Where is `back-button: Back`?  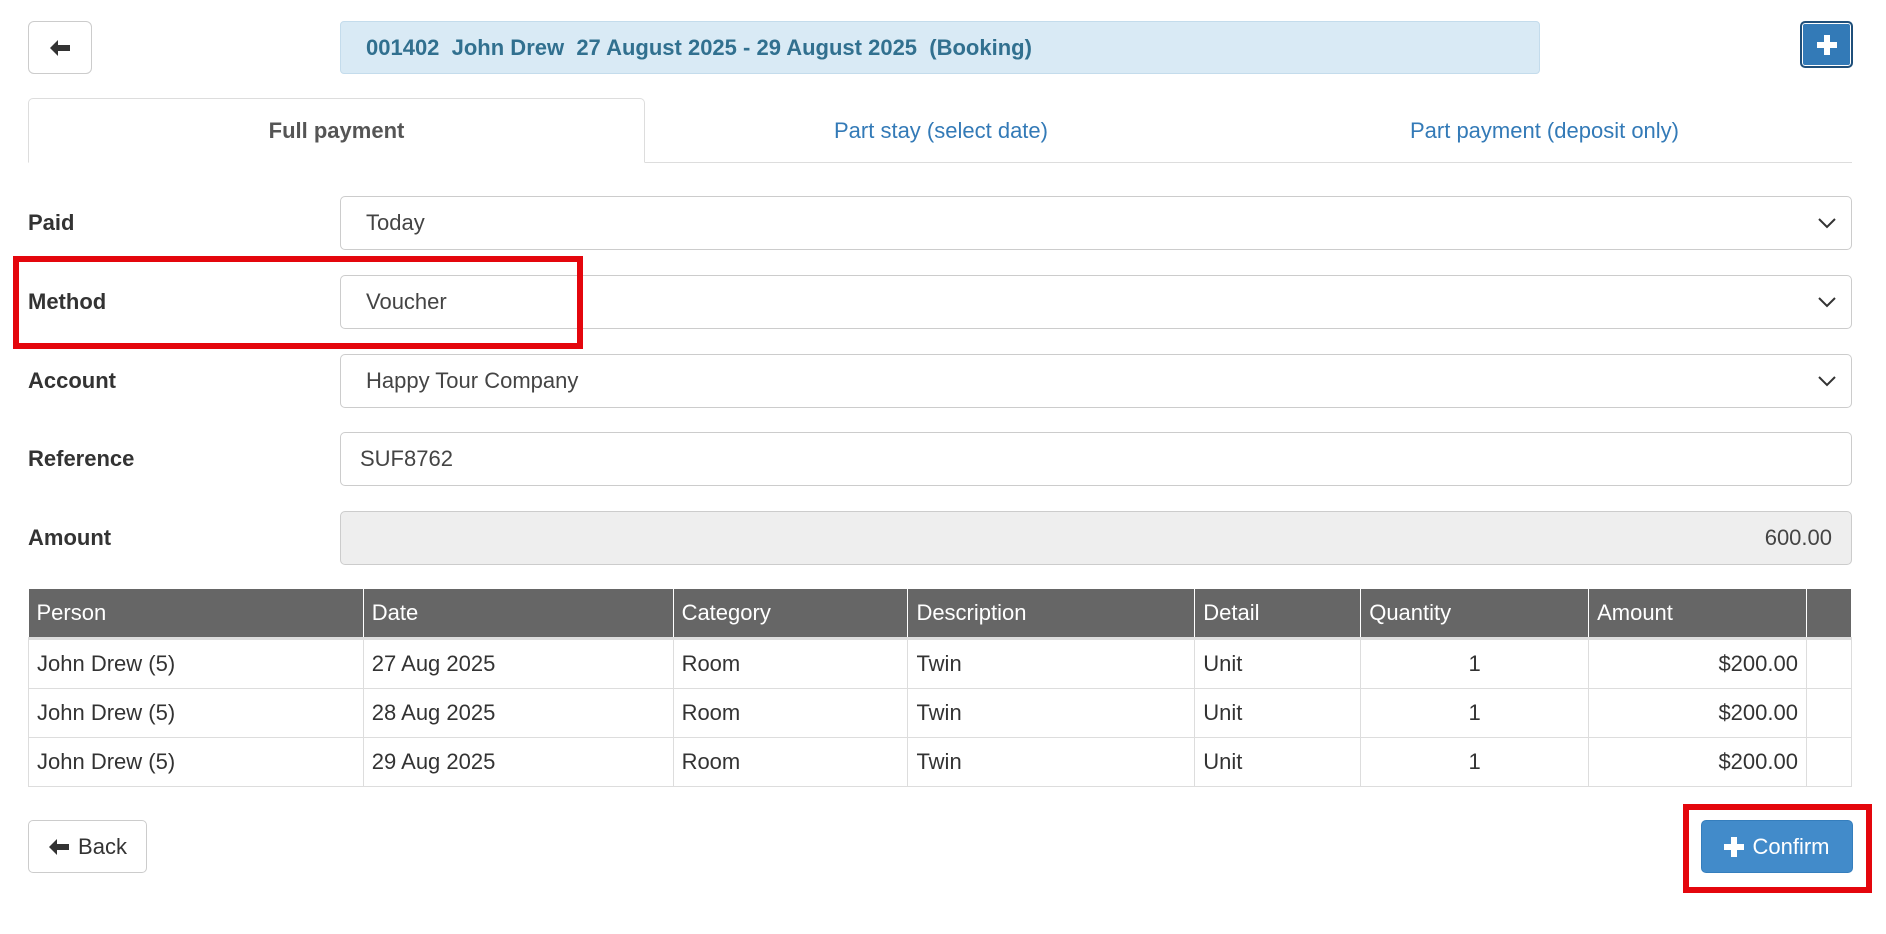
back-button: Back is located at coordinates (87, 846).